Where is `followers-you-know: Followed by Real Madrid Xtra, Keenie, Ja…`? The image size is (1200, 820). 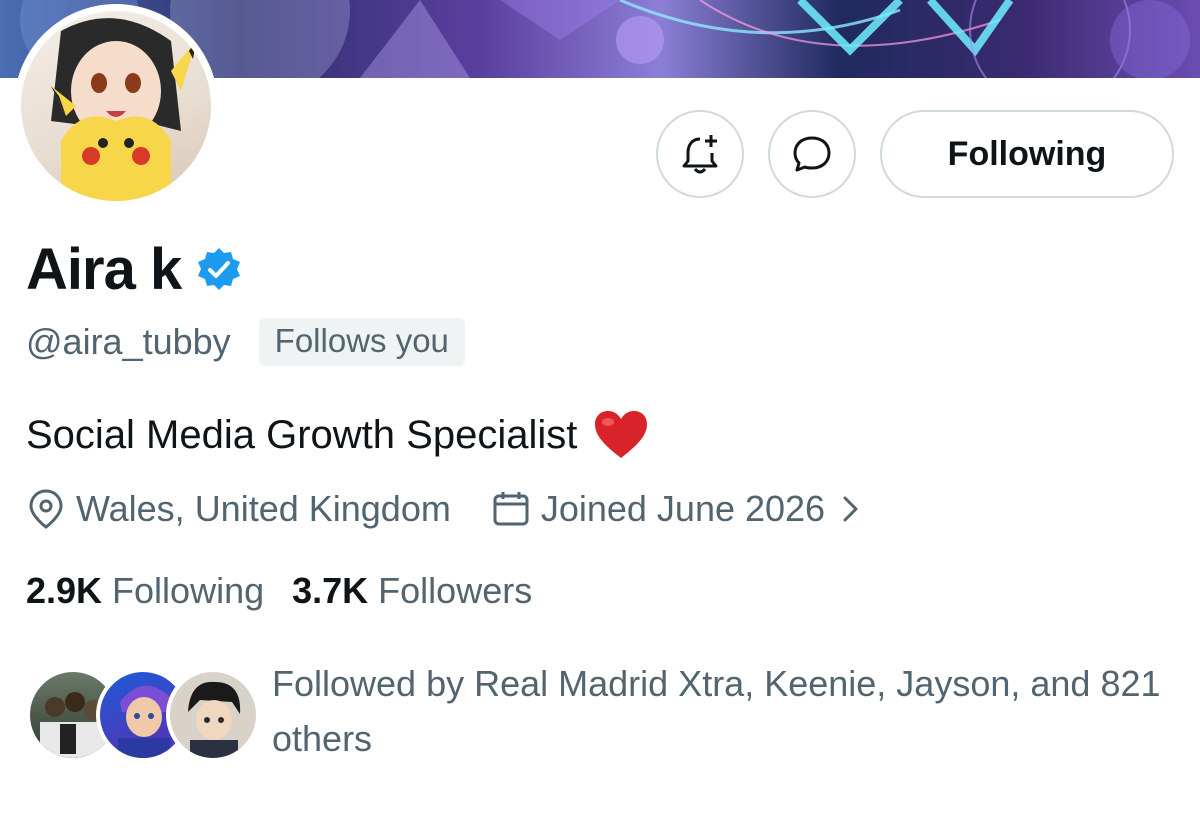 followers-you-know: Followed by Real Madrid Xtra, Keenie, Ja… is located at coordinates (604, 714).